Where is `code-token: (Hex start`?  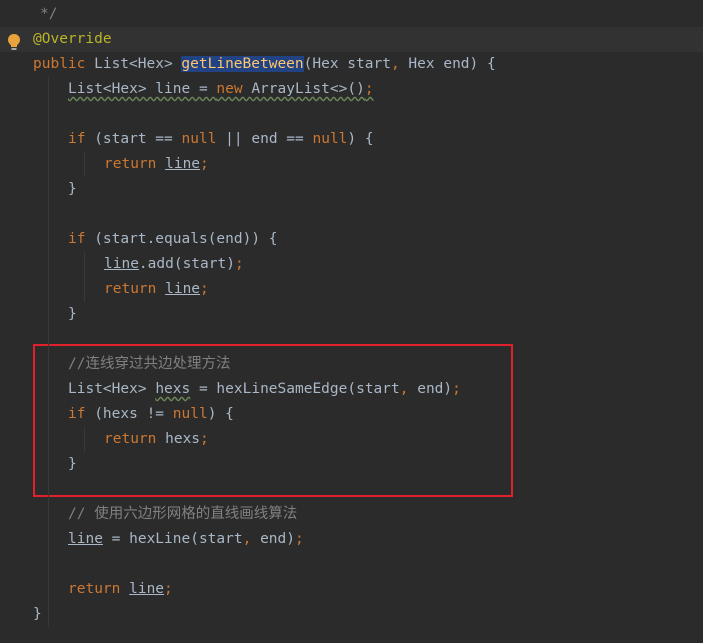 code-token: (Hex start is located at coordinates (347, 64).